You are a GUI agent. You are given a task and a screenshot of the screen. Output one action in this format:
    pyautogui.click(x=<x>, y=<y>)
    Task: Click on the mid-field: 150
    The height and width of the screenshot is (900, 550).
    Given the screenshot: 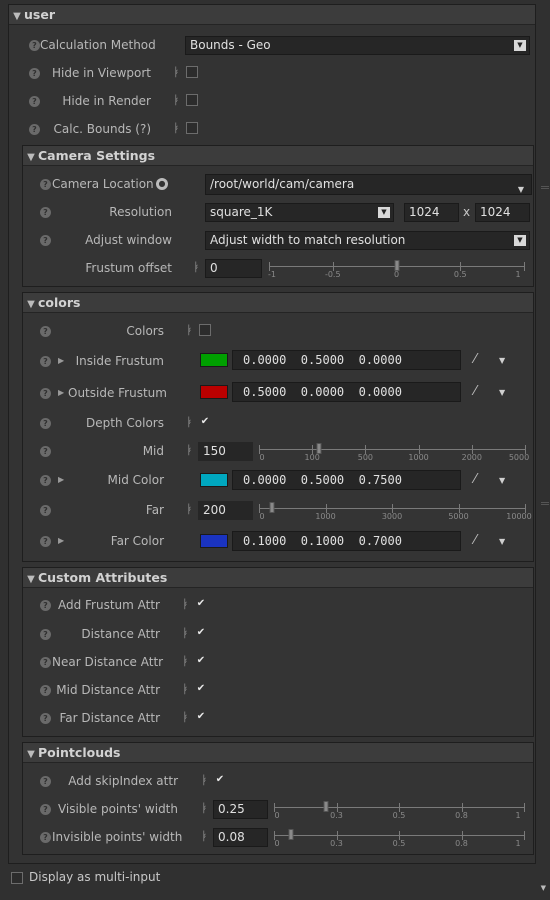 What is the action you would take?
    pyautogui.click(x=225, y=451)
    